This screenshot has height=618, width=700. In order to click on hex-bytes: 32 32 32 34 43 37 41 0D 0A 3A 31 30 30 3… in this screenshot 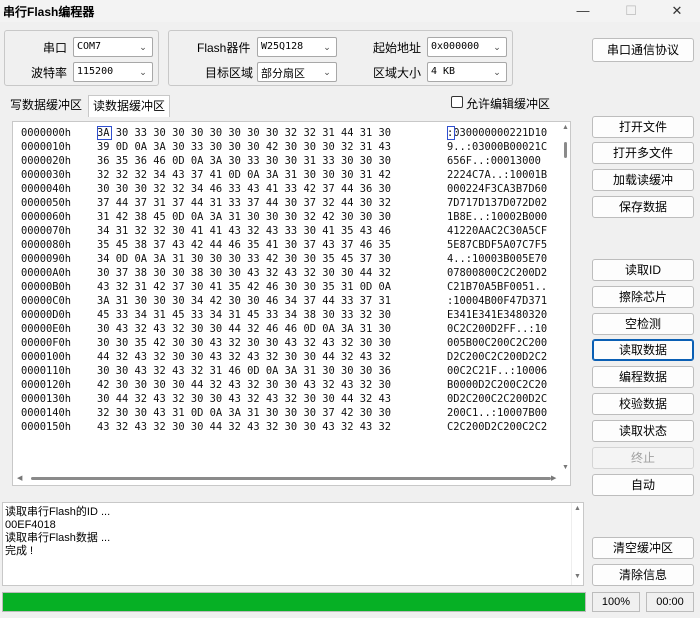, I will do `click(244, 175)`.